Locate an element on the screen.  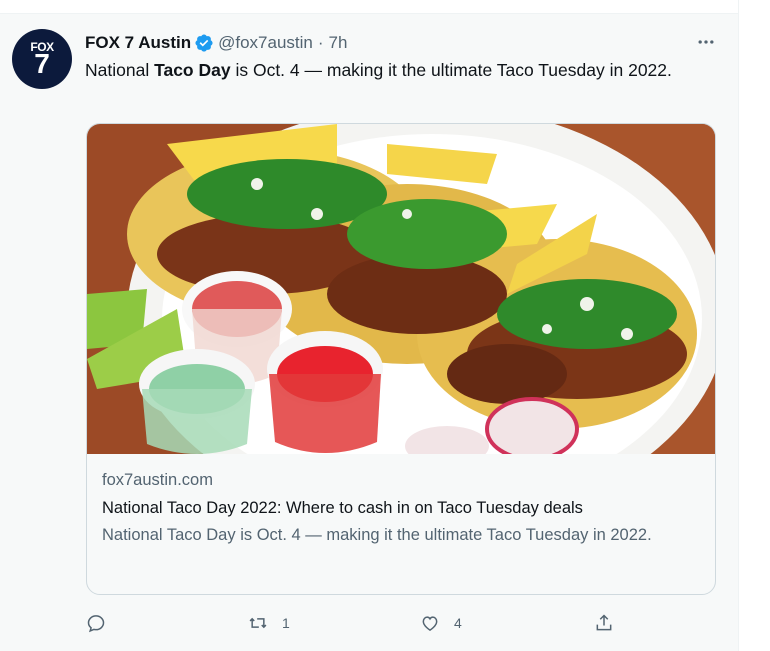
retweet-button: 1 is located at coordinates (269, 623).